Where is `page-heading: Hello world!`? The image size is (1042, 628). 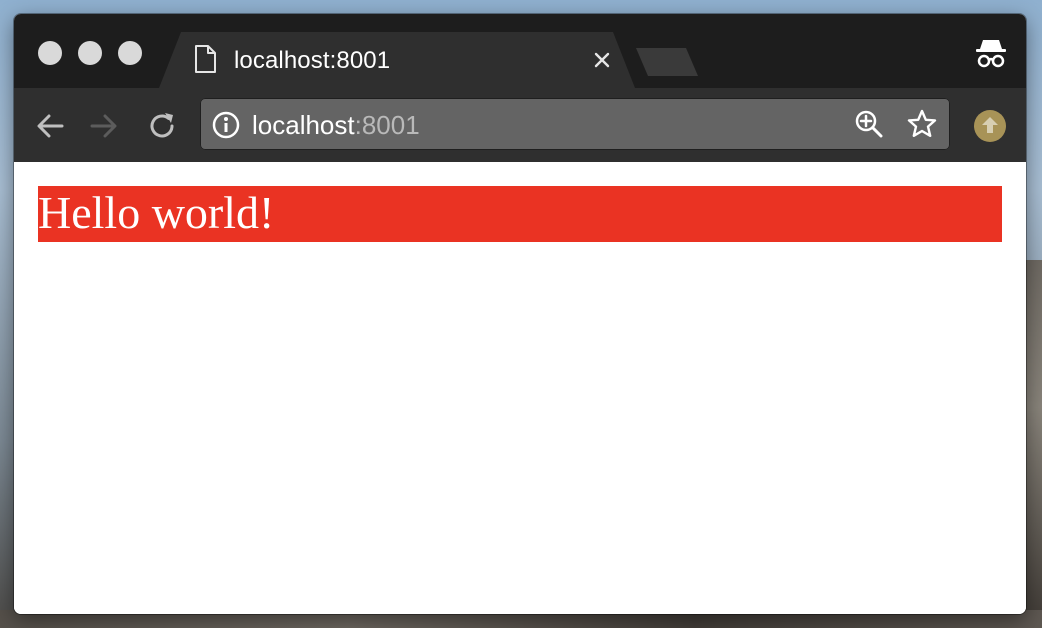 page-heading: Hello world! is located at coordinates (156, 212).